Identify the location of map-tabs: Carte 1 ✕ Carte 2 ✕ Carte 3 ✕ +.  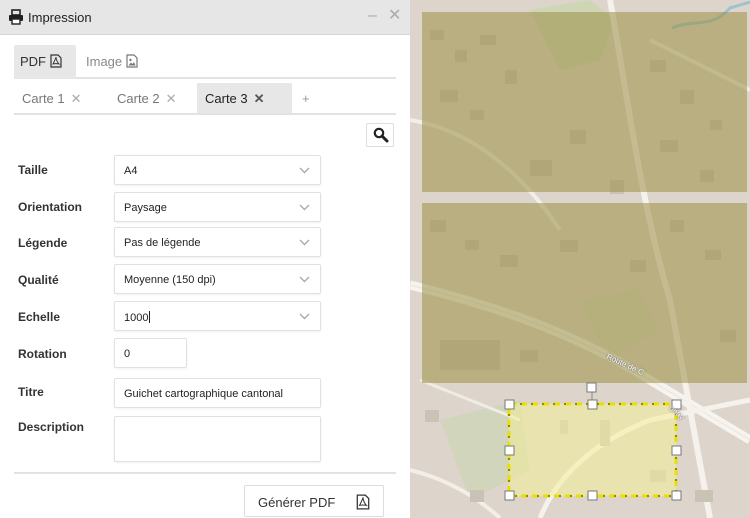
(205, 99).